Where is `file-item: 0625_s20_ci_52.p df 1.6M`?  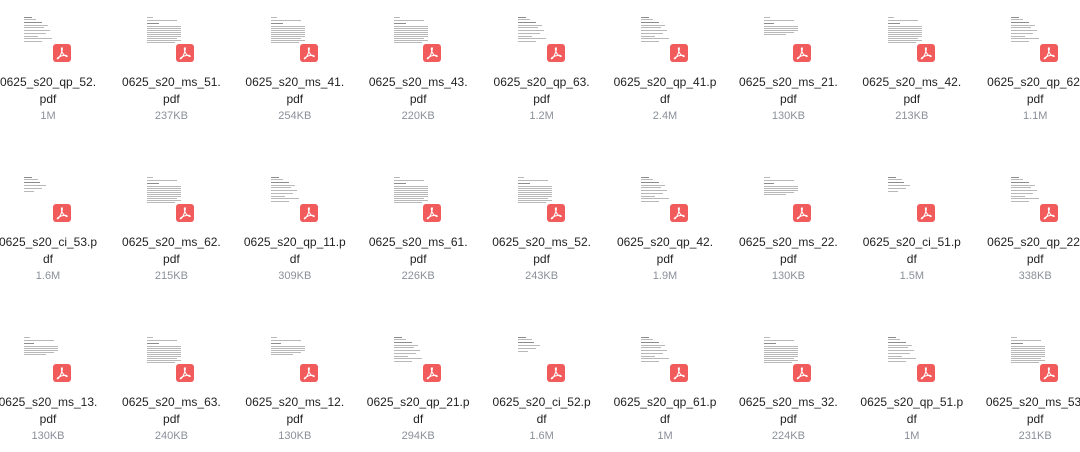
file-item: 0625_s20_ci_52.p df 1.6M is located at coordinates (542, 387).